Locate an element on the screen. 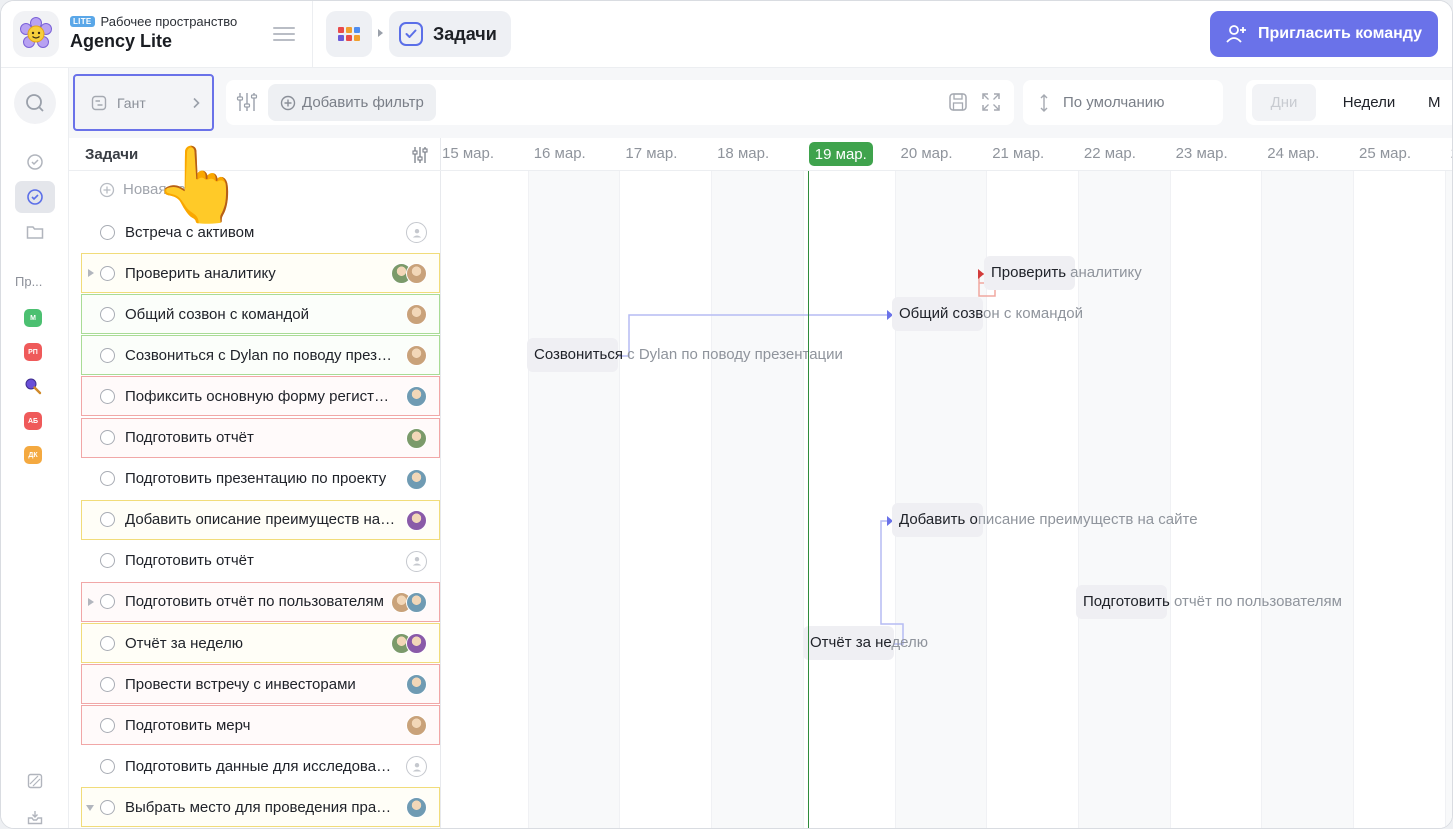 Image resolution: width=1453 pixels, height=829 pixels. expand-down-icon is located at coordinates (90, 808).